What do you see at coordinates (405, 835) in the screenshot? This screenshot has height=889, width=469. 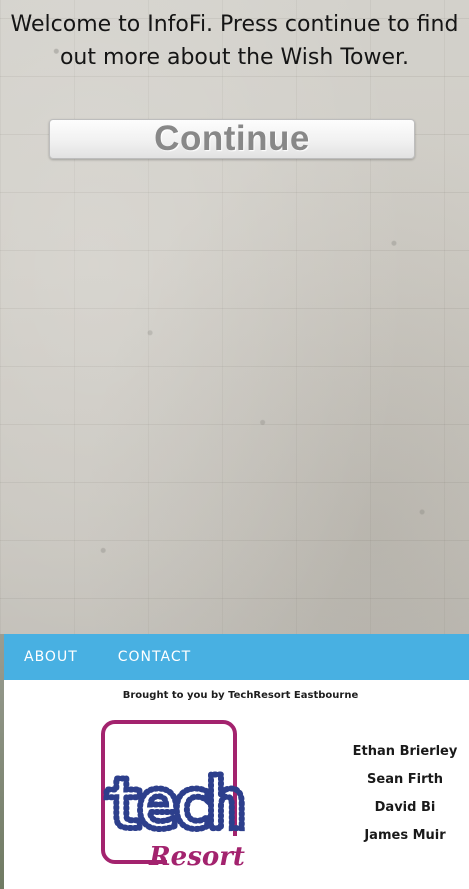 I see `team-member: James Muir` at bounding box center [405, 835].